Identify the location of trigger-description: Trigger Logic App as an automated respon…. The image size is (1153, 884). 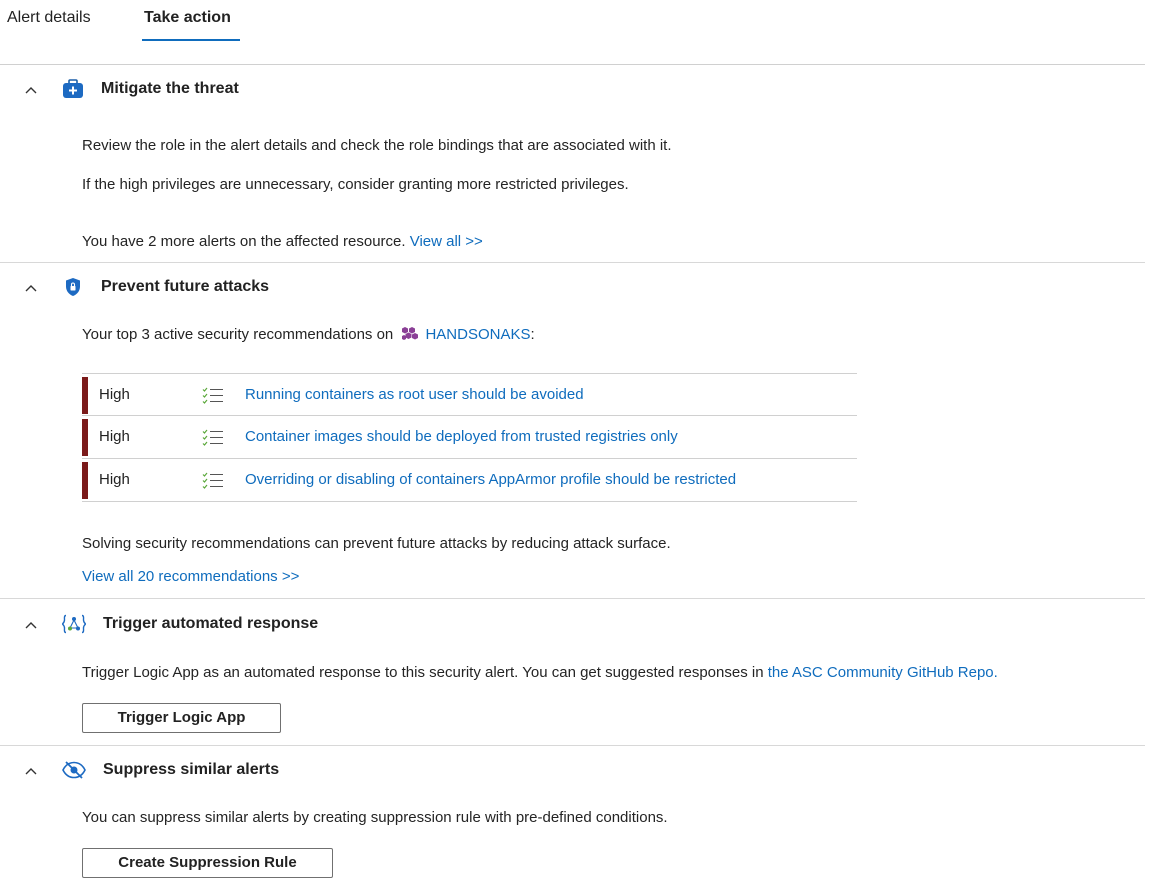
(540, 672).